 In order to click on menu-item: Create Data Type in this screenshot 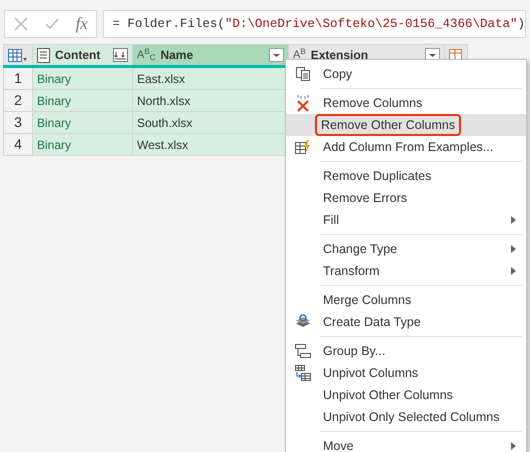, I will do `click(406, 322)`.